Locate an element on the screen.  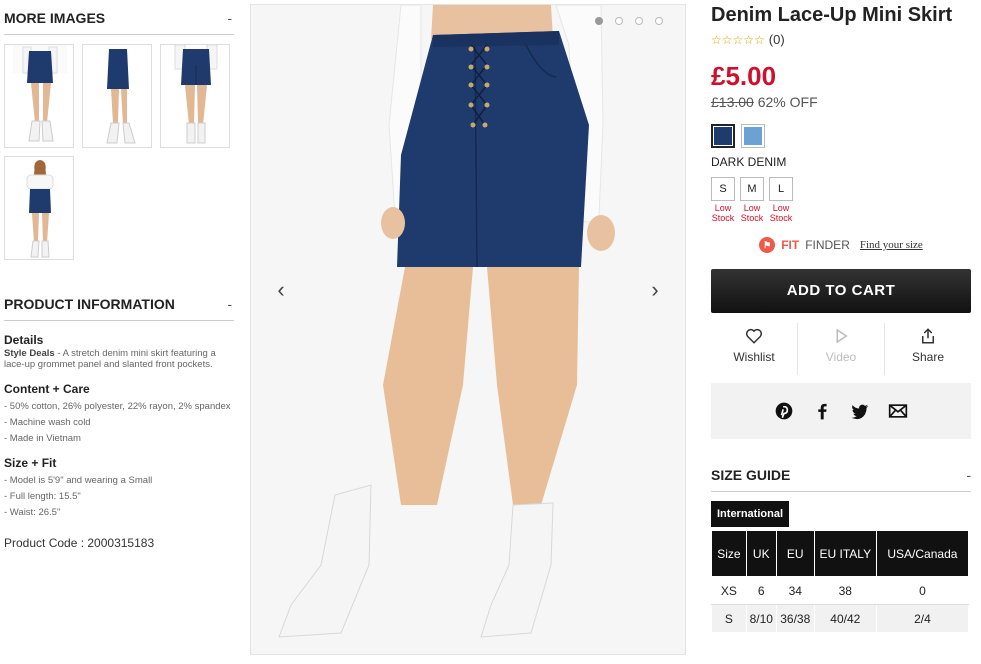
pinterest-icon is located at coordinates (784, 411).